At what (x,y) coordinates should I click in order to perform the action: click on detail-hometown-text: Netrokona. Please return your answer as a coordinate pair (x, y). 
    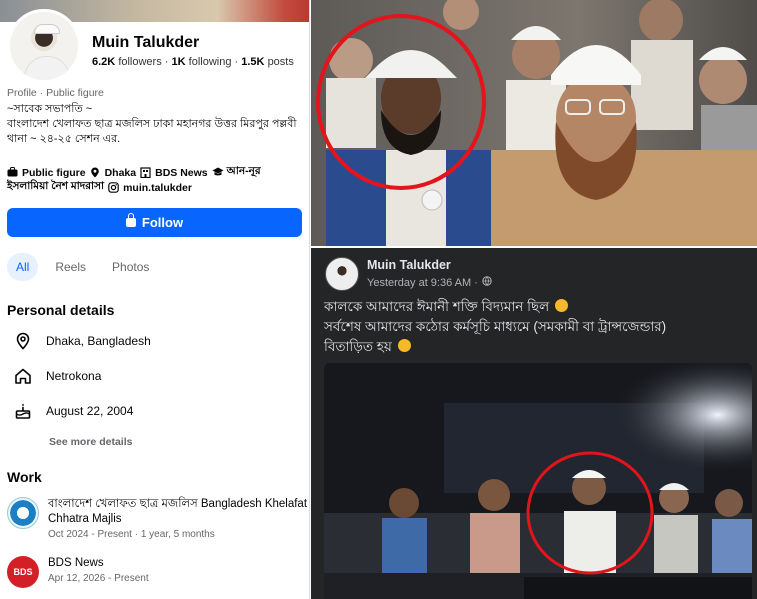
    Looking at the image, I should click on (74, 376).